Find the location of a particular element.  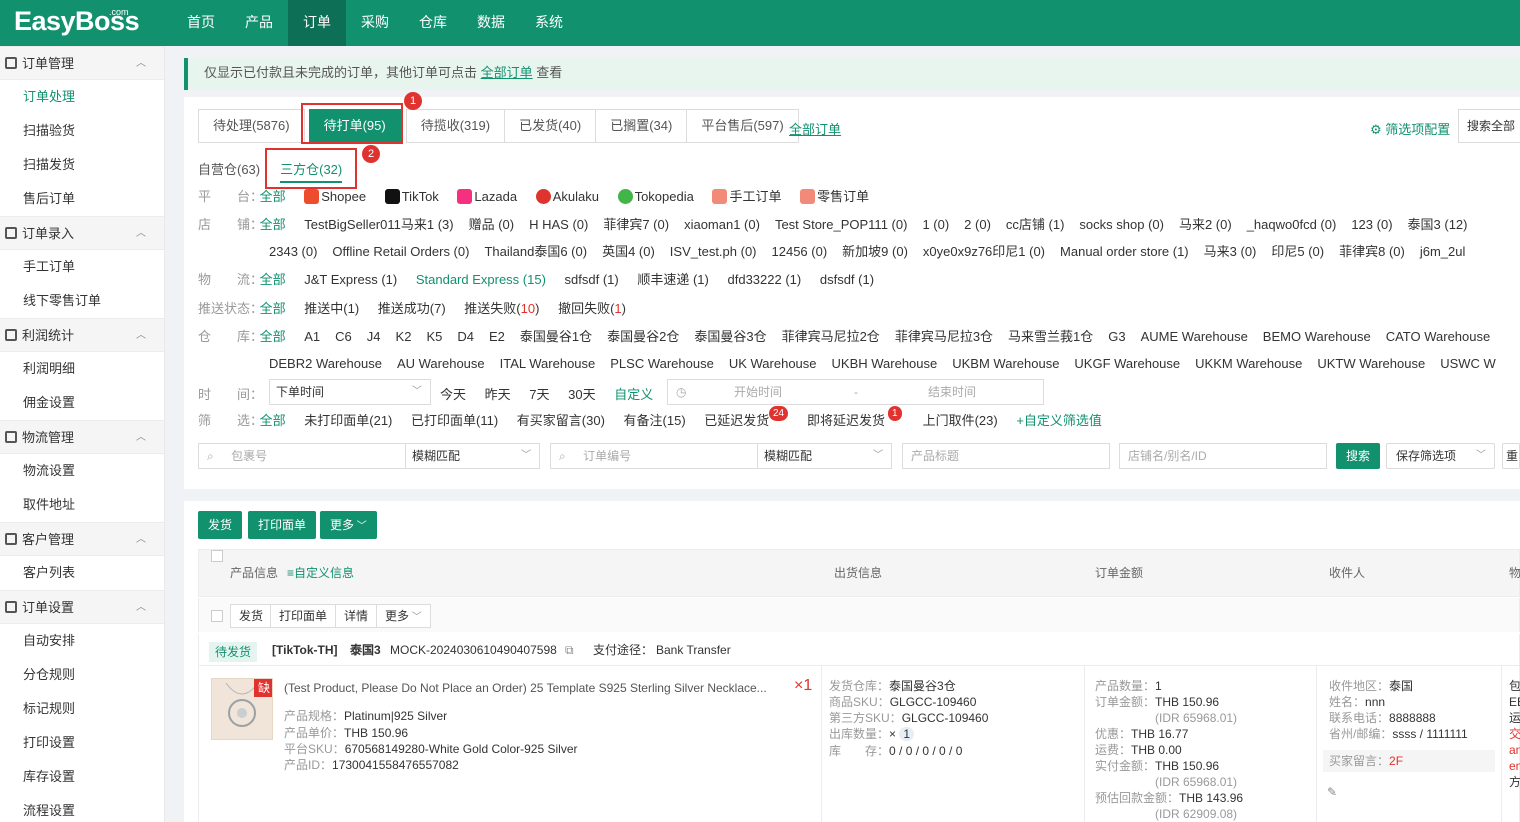

warehouse-option: UKGF Warehouse is located at coordinates (1127, 364).